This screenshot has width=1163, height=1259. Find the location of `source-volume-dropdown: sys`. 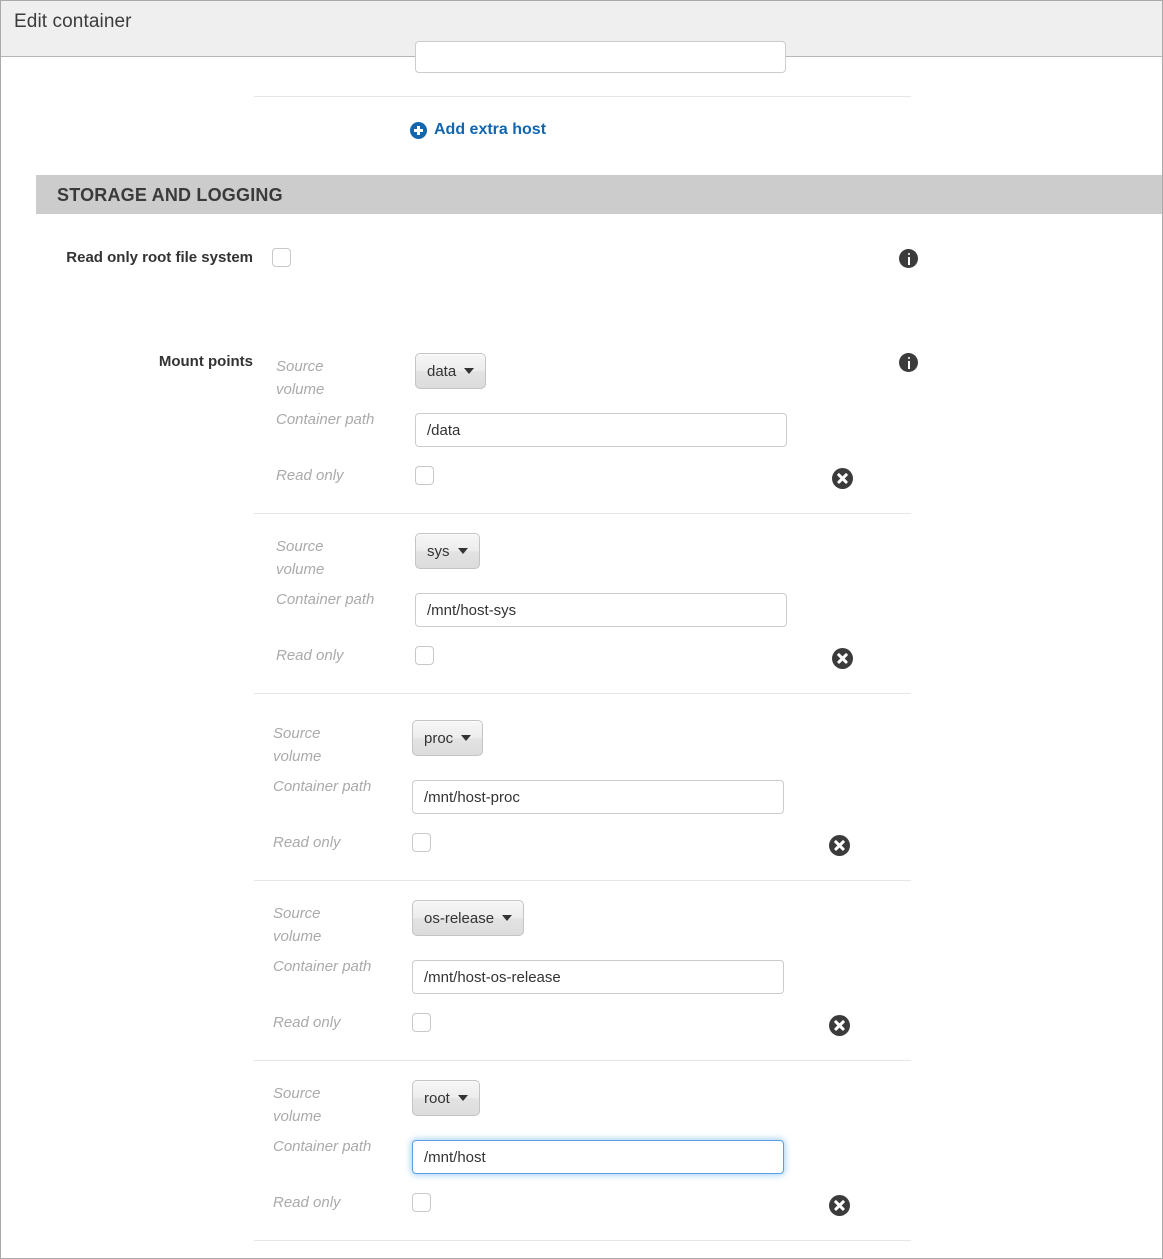

source-volume-dropdown: sys is located at coordinates (447, 551).